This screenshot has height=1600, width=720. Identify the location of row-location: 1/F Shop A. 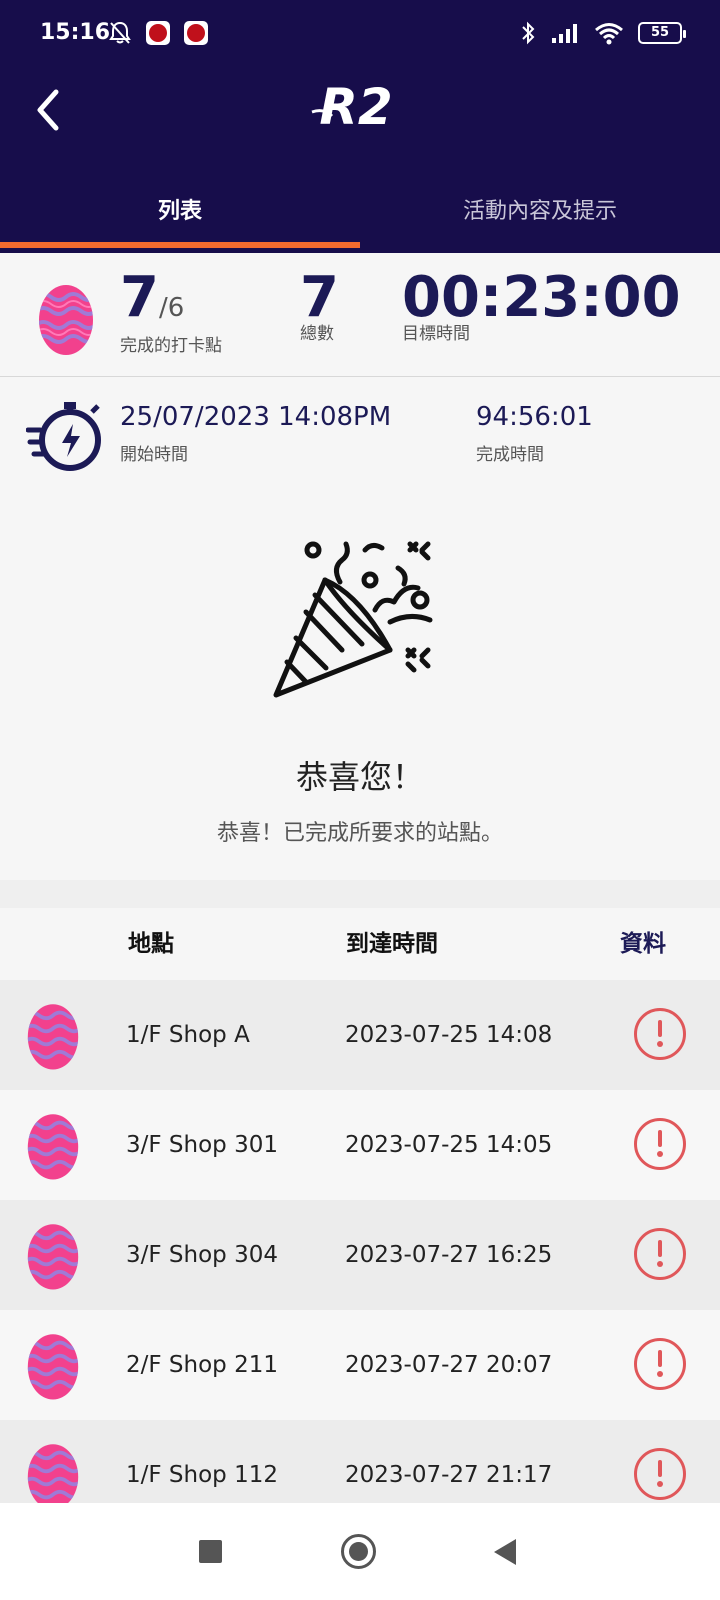
(188, 1035).